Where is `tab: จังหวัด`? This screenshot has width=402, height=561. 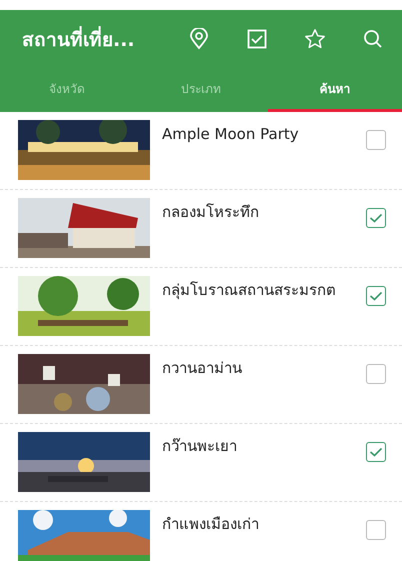 tab: จังหวัด is located at coordinates (67, 90).